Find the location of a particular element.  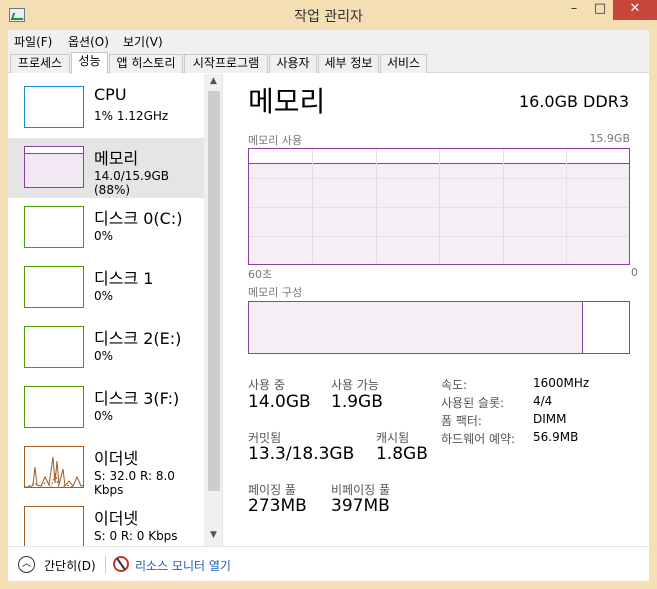

menu-file: 파일(F) is located at coordinates (33, 41).